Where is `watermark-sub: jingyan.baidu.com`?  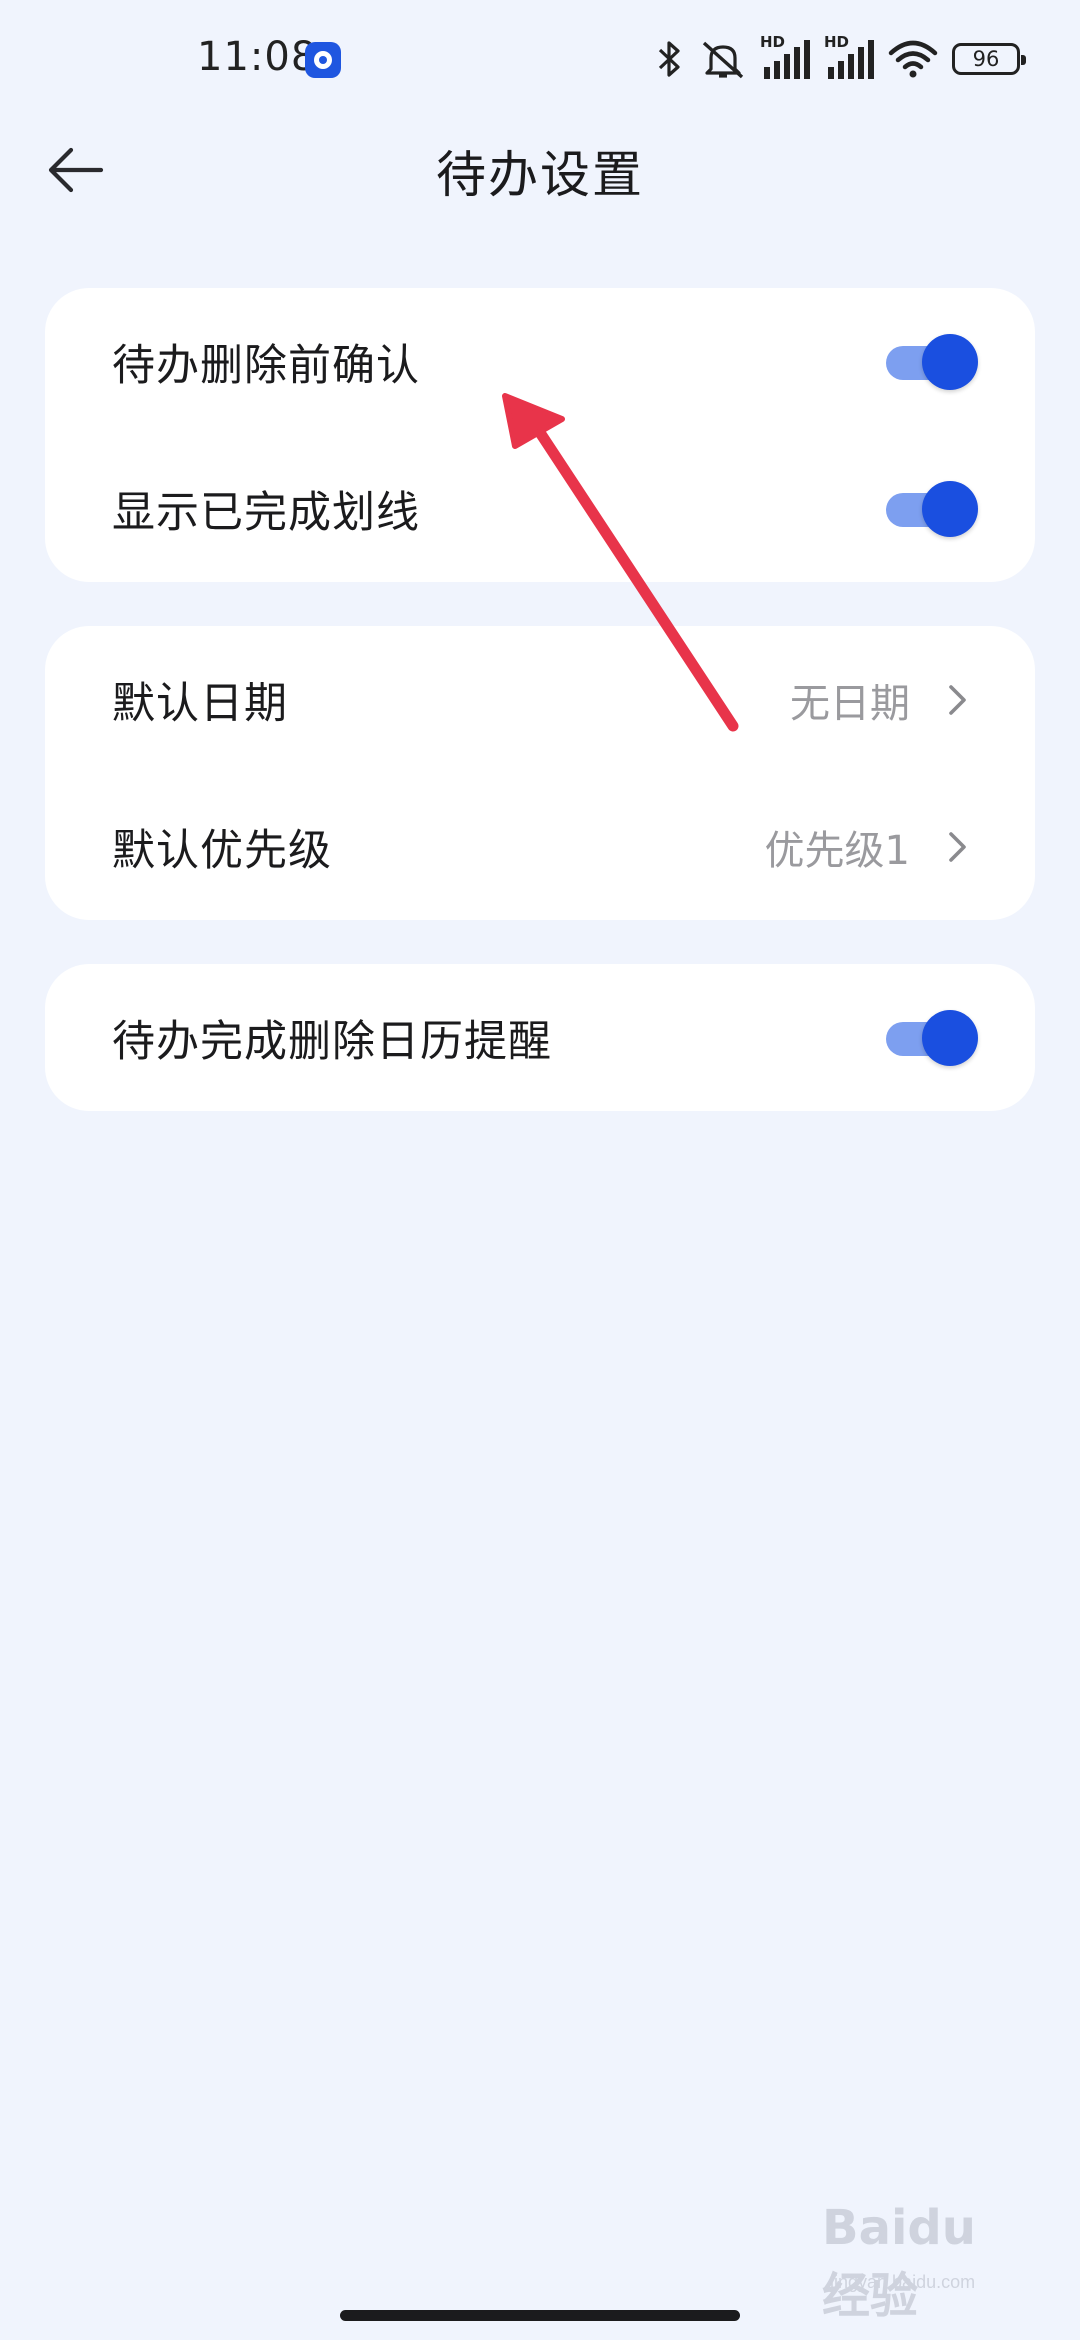
watermark-sub: jingyan.baidu.com is located at coordinates (903, 2282).